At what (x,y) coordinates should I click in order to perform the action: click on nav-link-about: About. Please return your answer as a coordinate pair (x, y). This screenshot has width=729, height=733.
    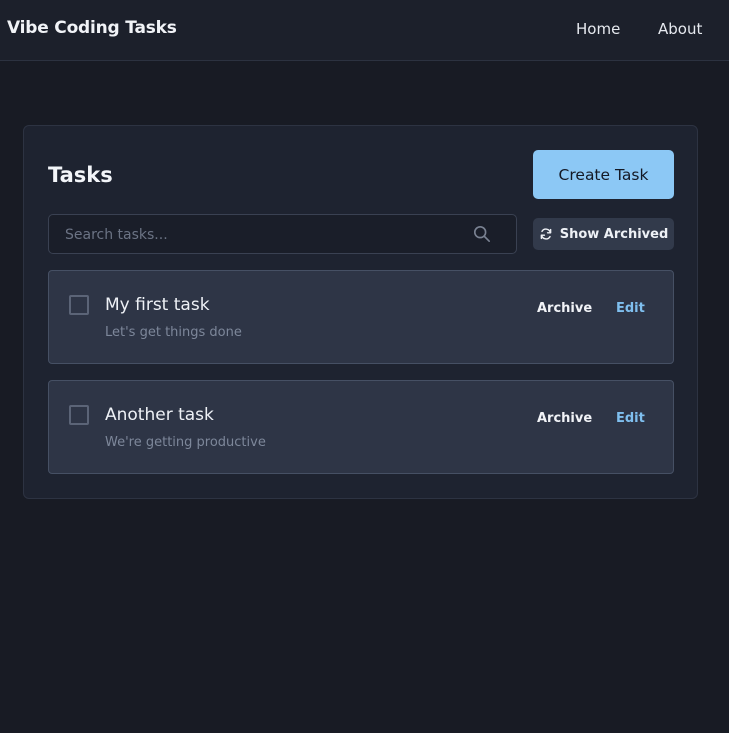
    Looking at the image, I should click on (680, 29).